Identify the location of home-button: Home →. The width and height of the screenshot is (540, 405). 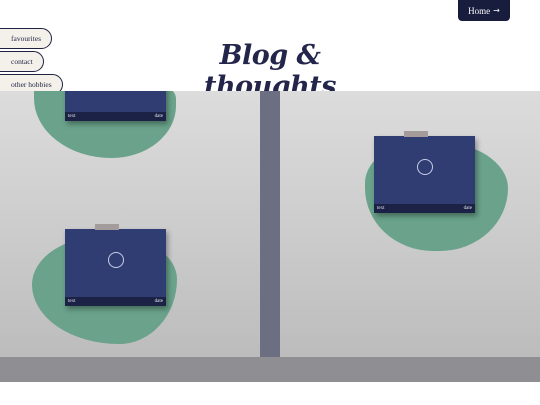
(484, 10).